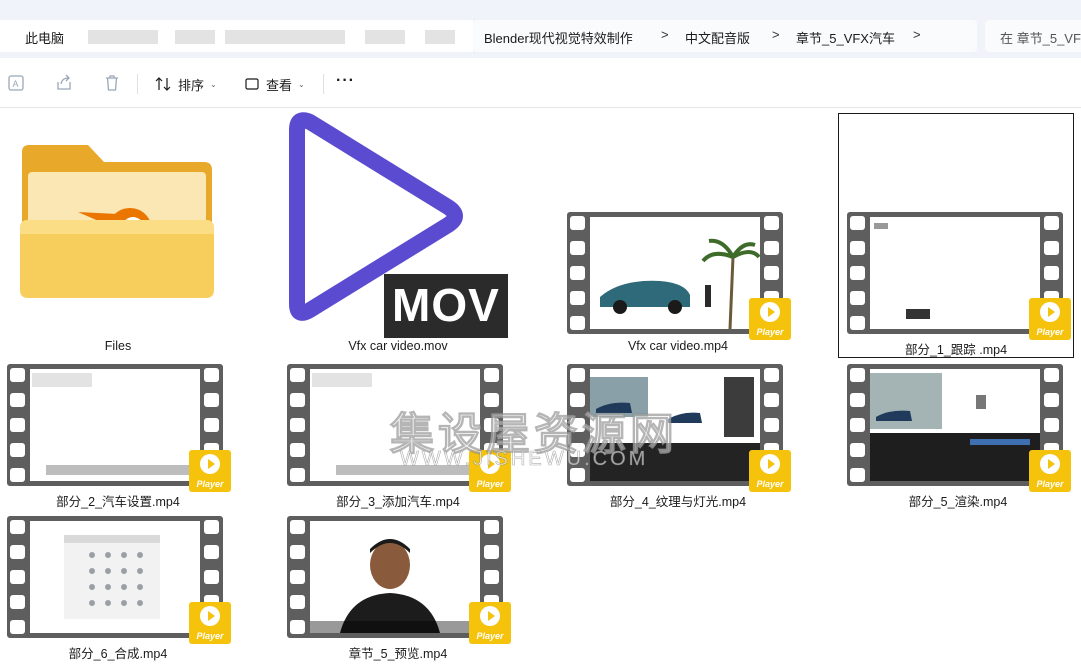 The image size is (1081, 671). I want to click on file-name: 部分_1_跟踪 .mp4, so click(956, 350).